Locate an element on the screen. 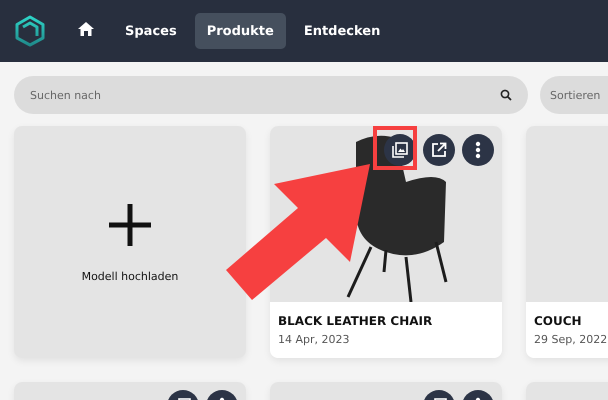  home-icon is located at coordinates (86, 29).